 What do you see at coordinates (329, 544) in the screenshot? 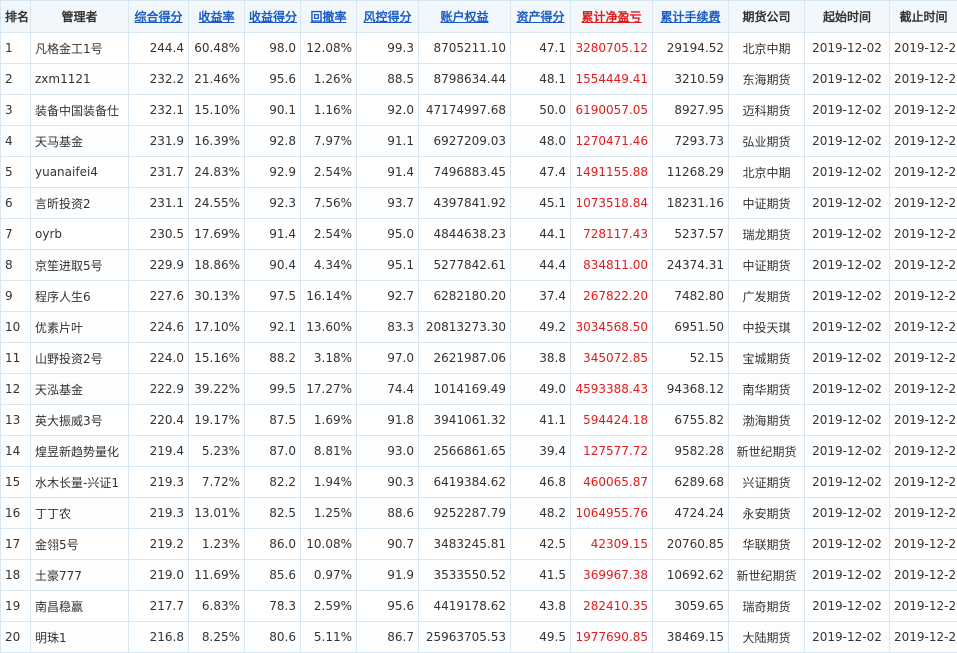
I see `cell-drawdown-rate: 10.08%` at bounding box center [329, 544].